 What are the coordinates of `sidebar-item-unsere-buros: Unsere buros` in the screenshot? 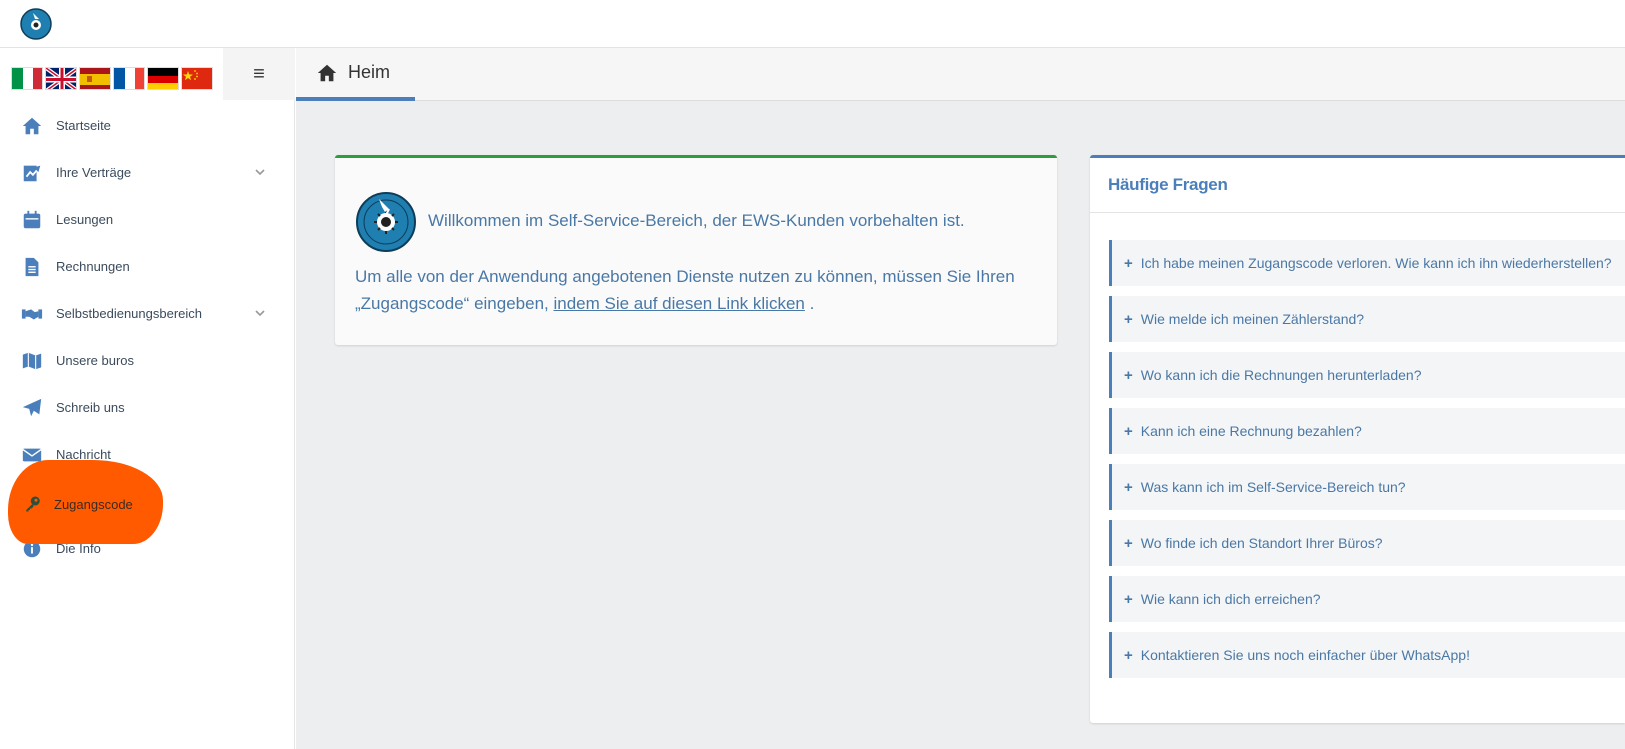 It's located at (147, 360).